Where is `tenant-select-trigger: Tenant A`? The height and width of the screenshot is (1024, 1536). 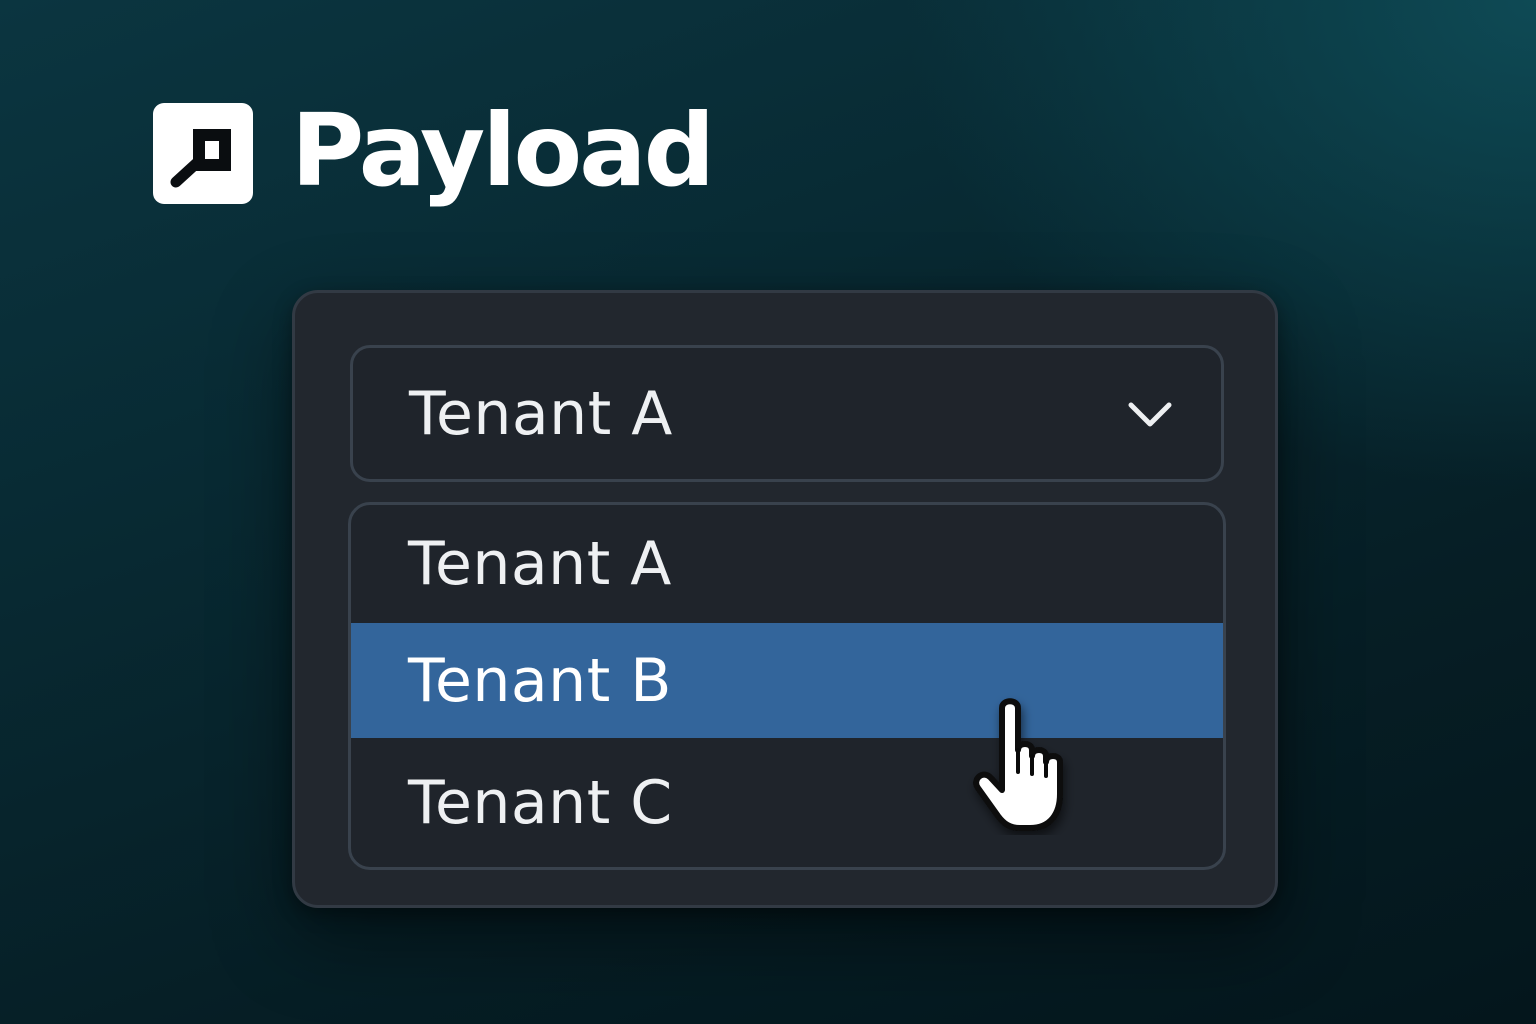 tenant-select-trigger: Tenant A is located at coordinates (787, 413).